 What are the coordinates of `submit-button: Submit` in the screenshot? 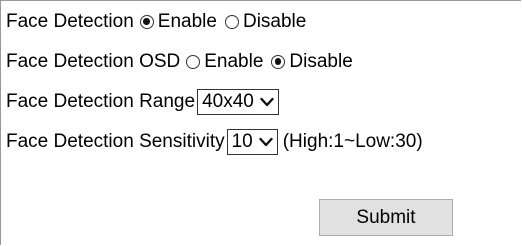 It's located at (386, 217).